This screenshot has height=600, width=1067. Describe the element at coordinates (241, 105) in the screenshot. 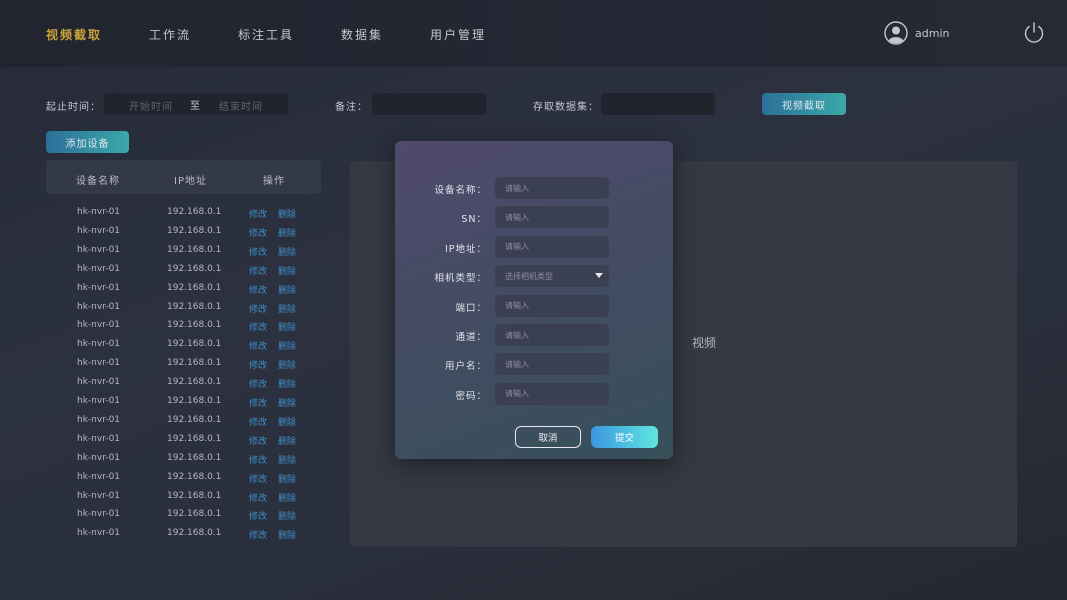

I see `end-time-input: 结束时间` at that location.